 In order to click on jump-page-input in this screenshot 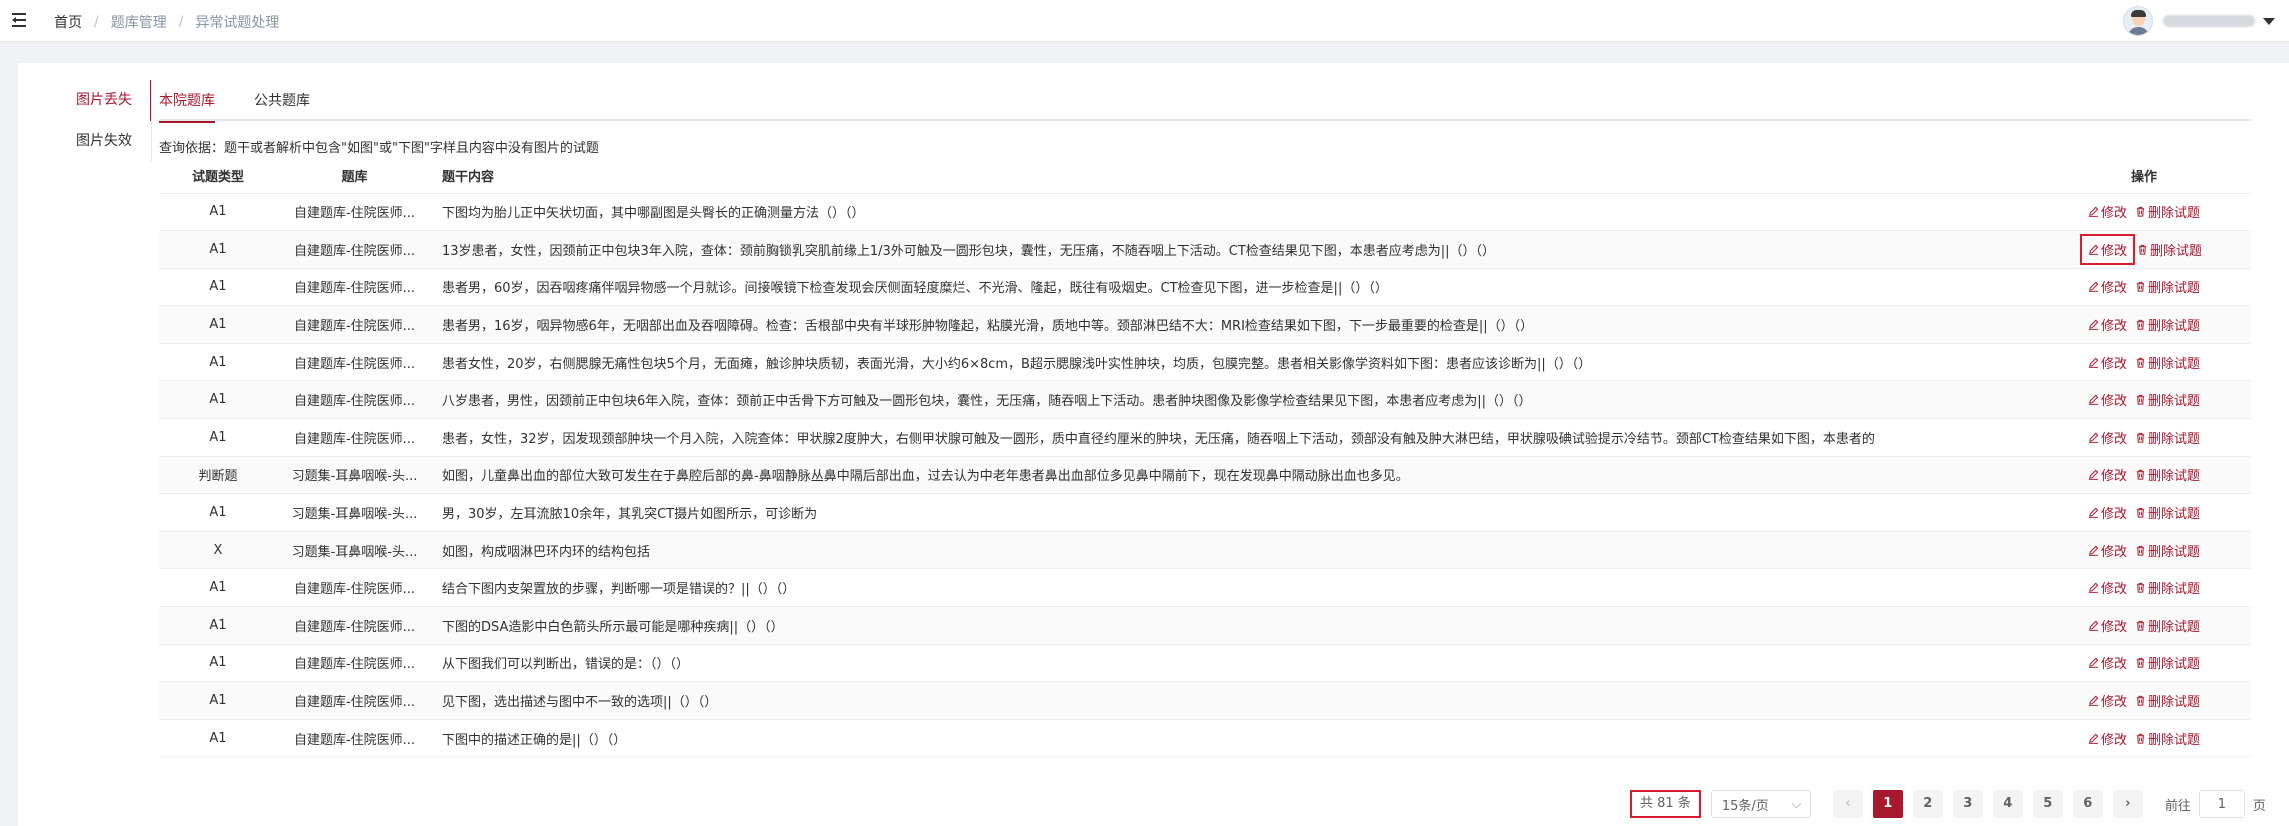, I will do `click(2221, 804)`.